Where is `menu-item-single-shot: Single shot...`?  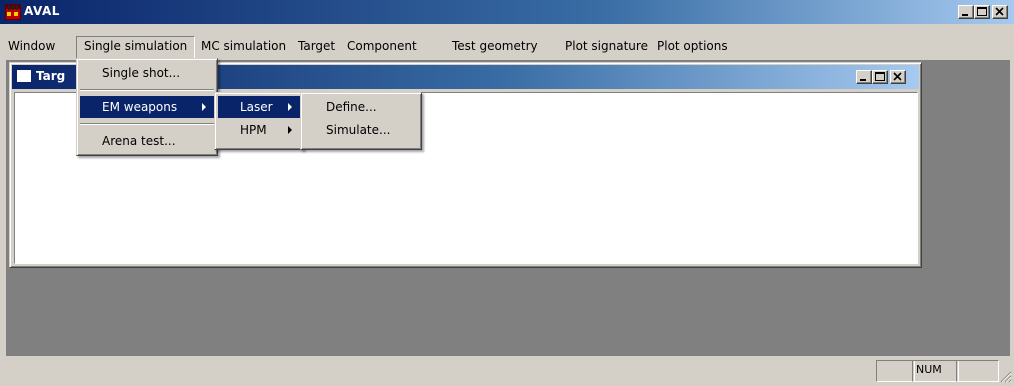 menu-item-single-shot: Single shot... is located at coordinates (147, 73).